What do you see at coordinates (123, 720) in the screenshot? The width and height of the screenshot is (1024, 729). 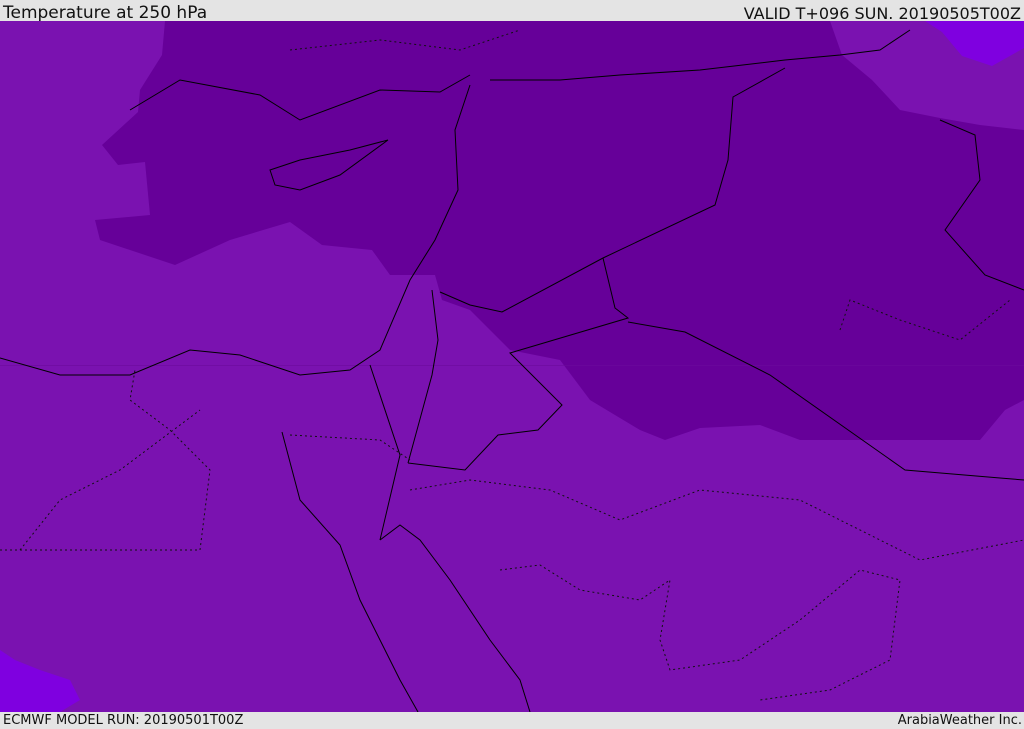 I see `model-run-label: ECMWF MODEL RUN: 20190501T00Z` at bounding box center [123, 720].